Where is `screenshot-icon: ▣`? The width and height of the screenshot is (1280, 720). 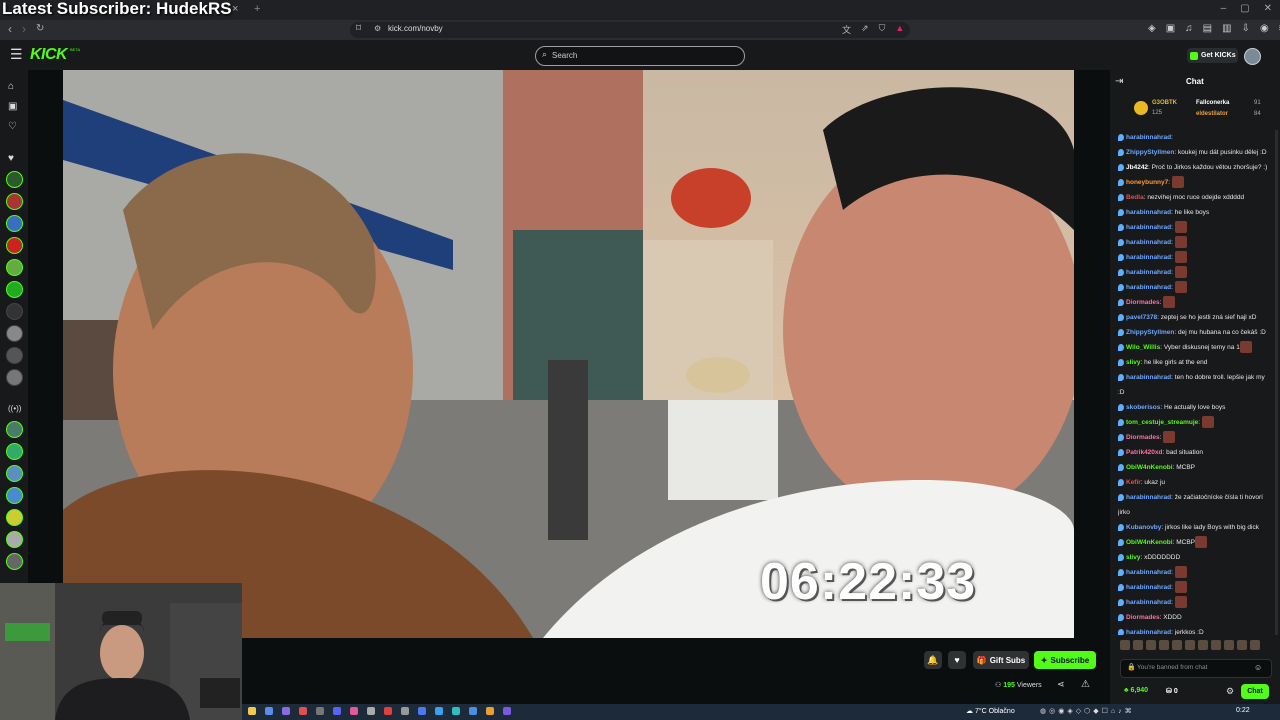 screenshot-icon: ▣ is located at coordinates (1170, 28).